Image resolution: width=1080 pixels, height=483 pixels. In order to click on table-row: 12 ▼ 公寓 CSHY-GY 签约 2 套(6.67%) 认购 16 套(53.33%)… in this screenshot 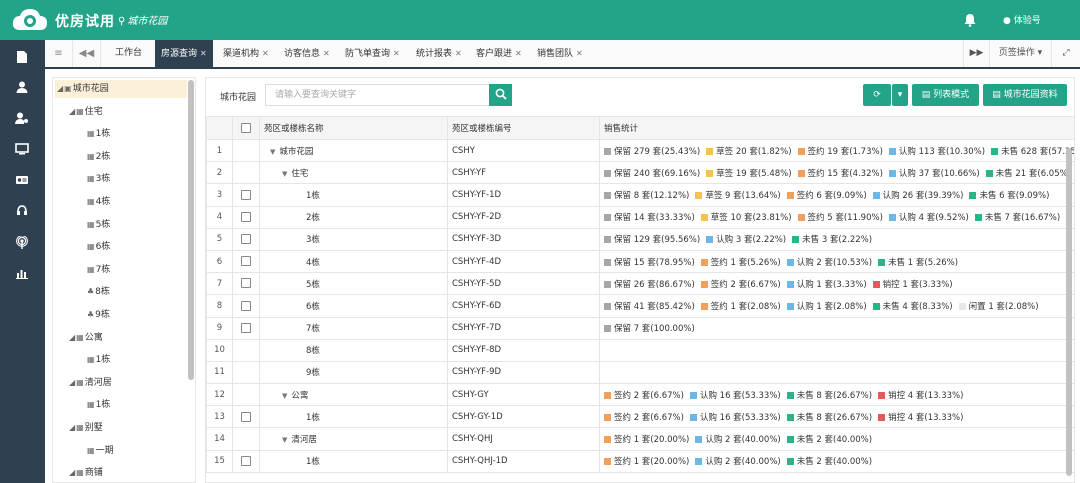, I will do `click(640, 395)`.